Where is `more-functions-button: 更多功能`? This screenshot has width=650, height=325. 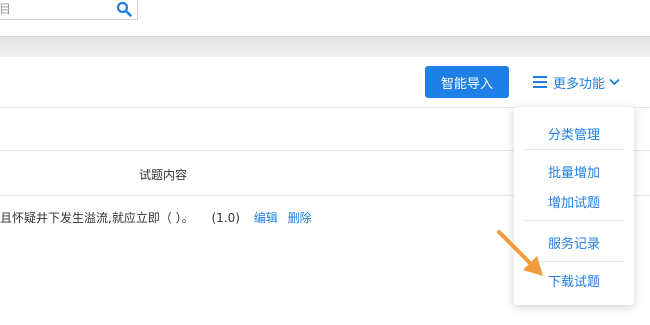
more-functions-button: 更多功能 is located at coordinates (576, 82).